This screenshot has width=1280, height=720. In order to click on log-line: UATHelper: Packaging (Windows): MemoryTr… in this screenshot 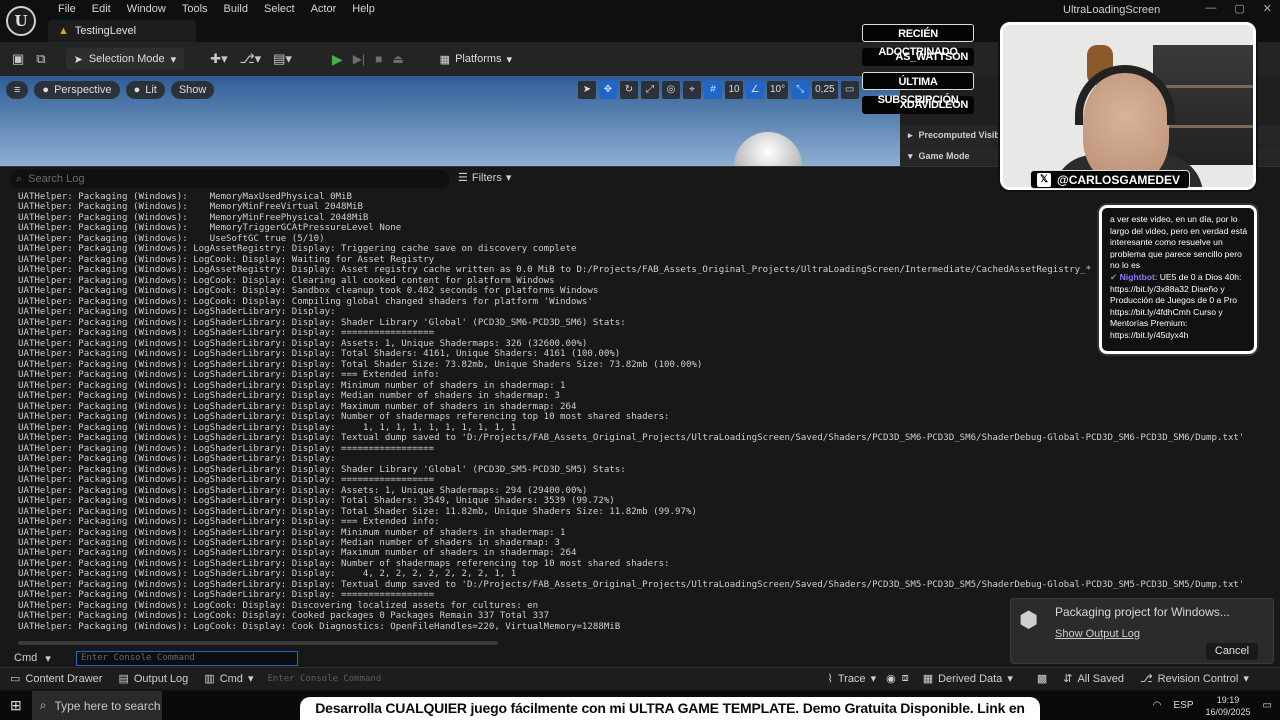, I will do `click(210, 228)`.